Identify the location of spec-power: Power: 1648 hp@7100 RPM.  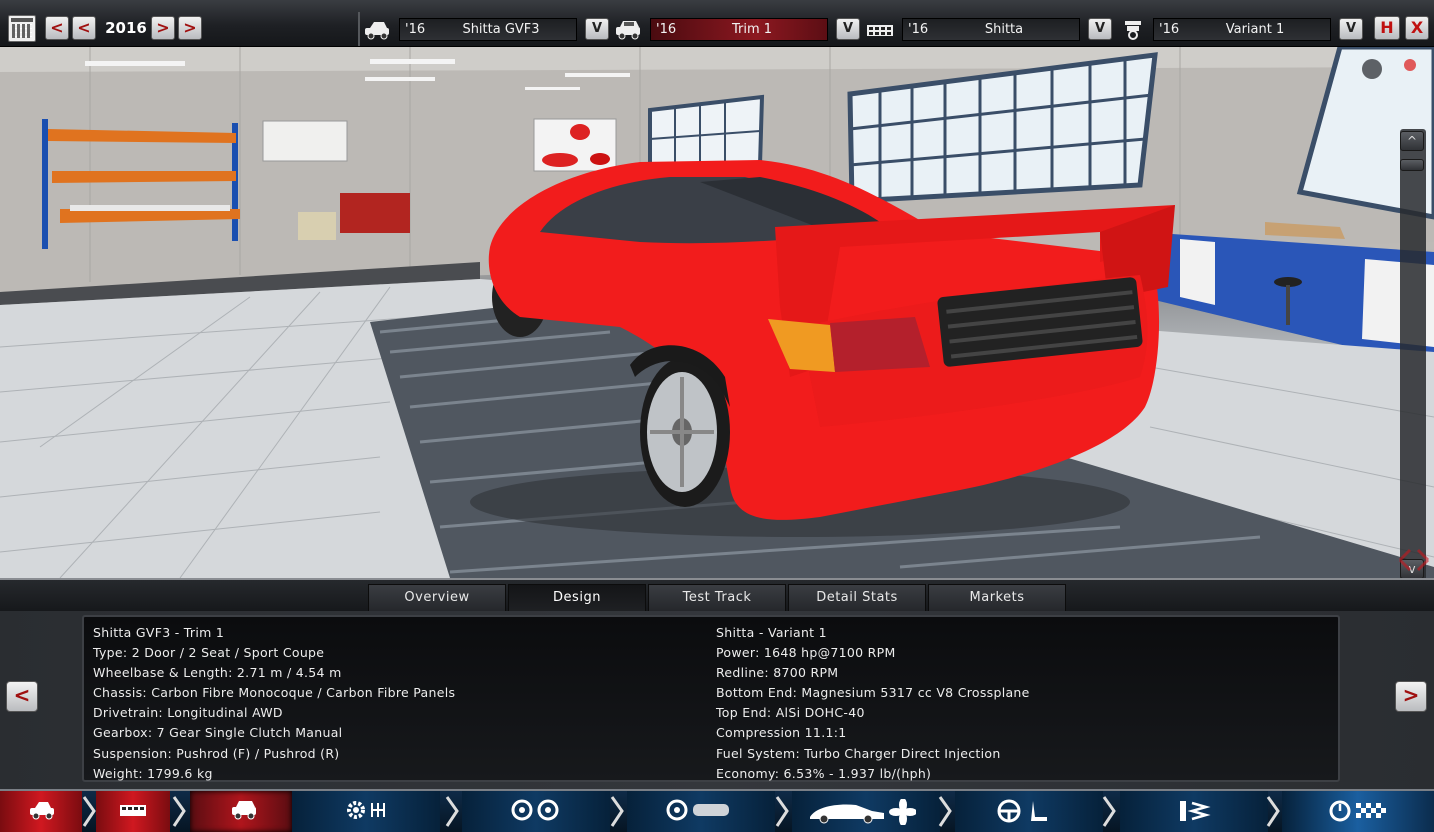
(806, 653).